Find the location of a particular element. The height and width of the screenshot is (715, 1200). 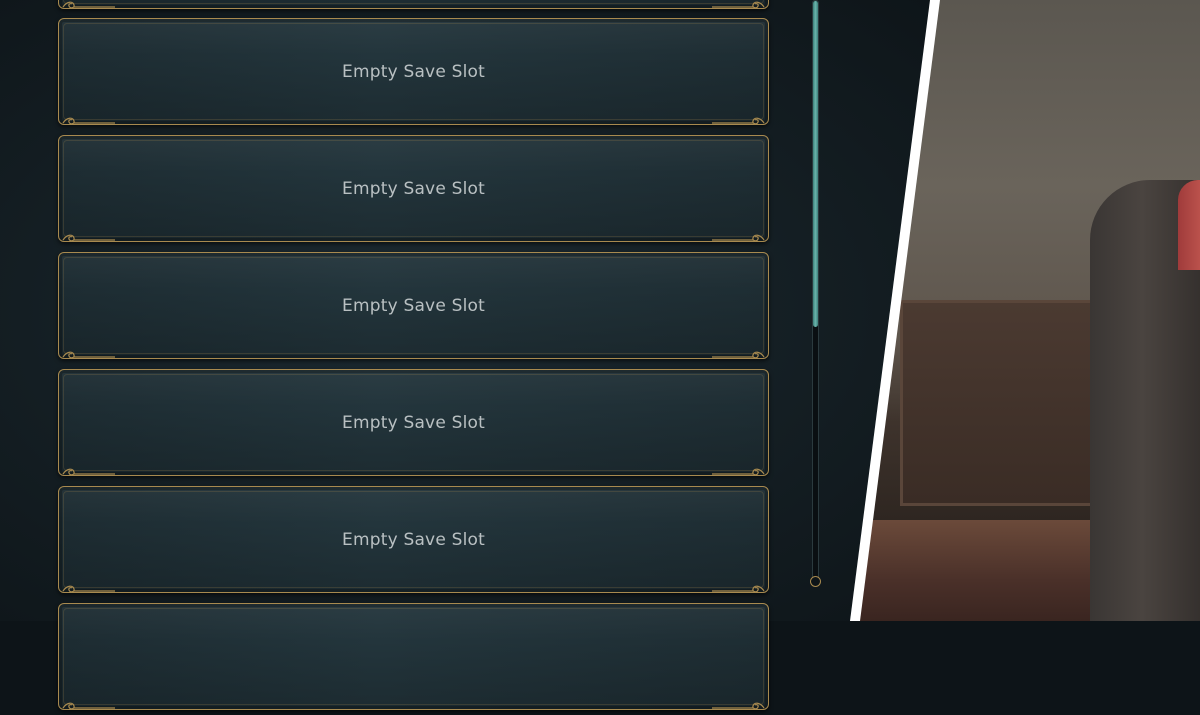

save-slot-2: Empty Save Slot is located at coordinates (413, 188).